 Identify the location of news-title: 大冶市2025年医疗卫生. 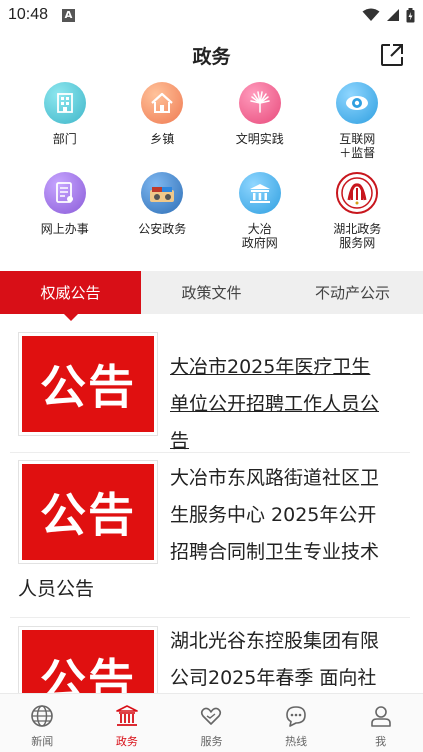
(290, 367).